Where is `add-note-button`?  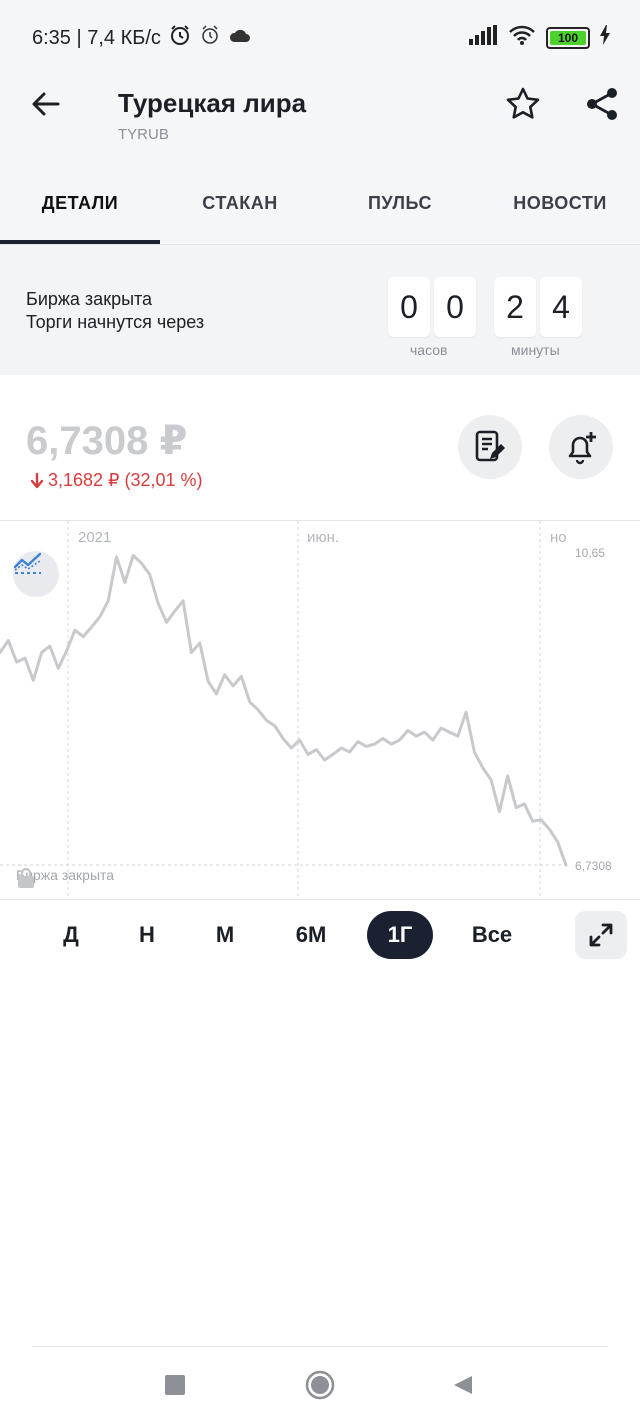
add-note-button is located at coordinates (490, 447).